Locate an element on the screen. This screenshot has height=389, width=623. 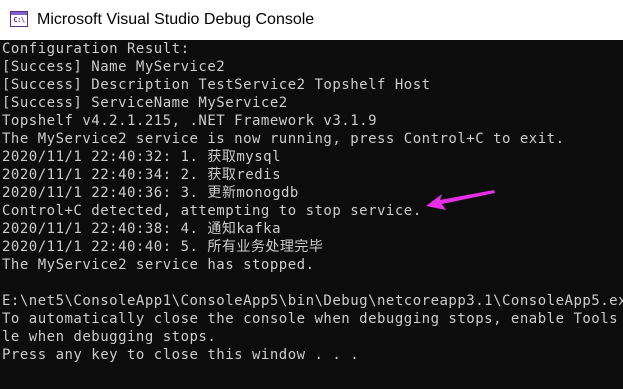
console-line: [Success] ServiceName MyService2 is located at coordinates (145, 103).